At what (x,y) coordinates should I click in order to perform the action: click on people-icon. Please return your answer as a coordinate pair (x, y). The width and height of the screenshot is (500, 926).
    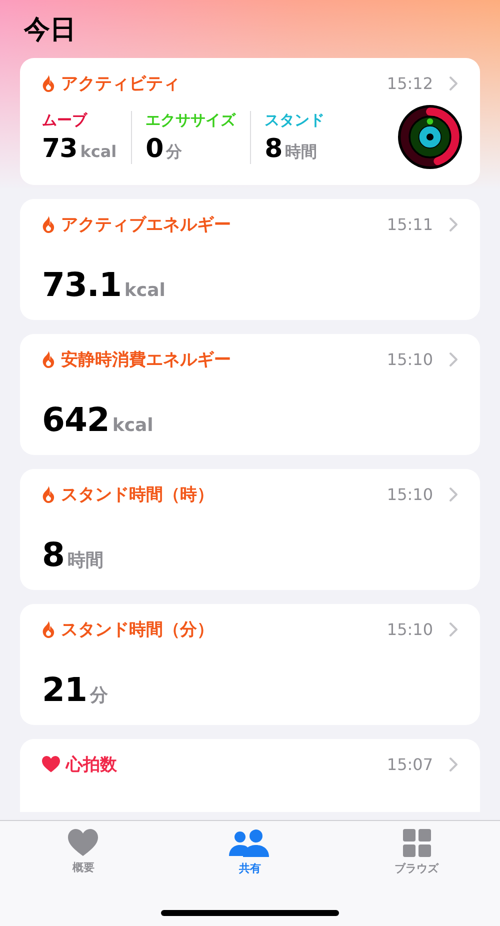
    Looking at the image, I should click on (249, 843).